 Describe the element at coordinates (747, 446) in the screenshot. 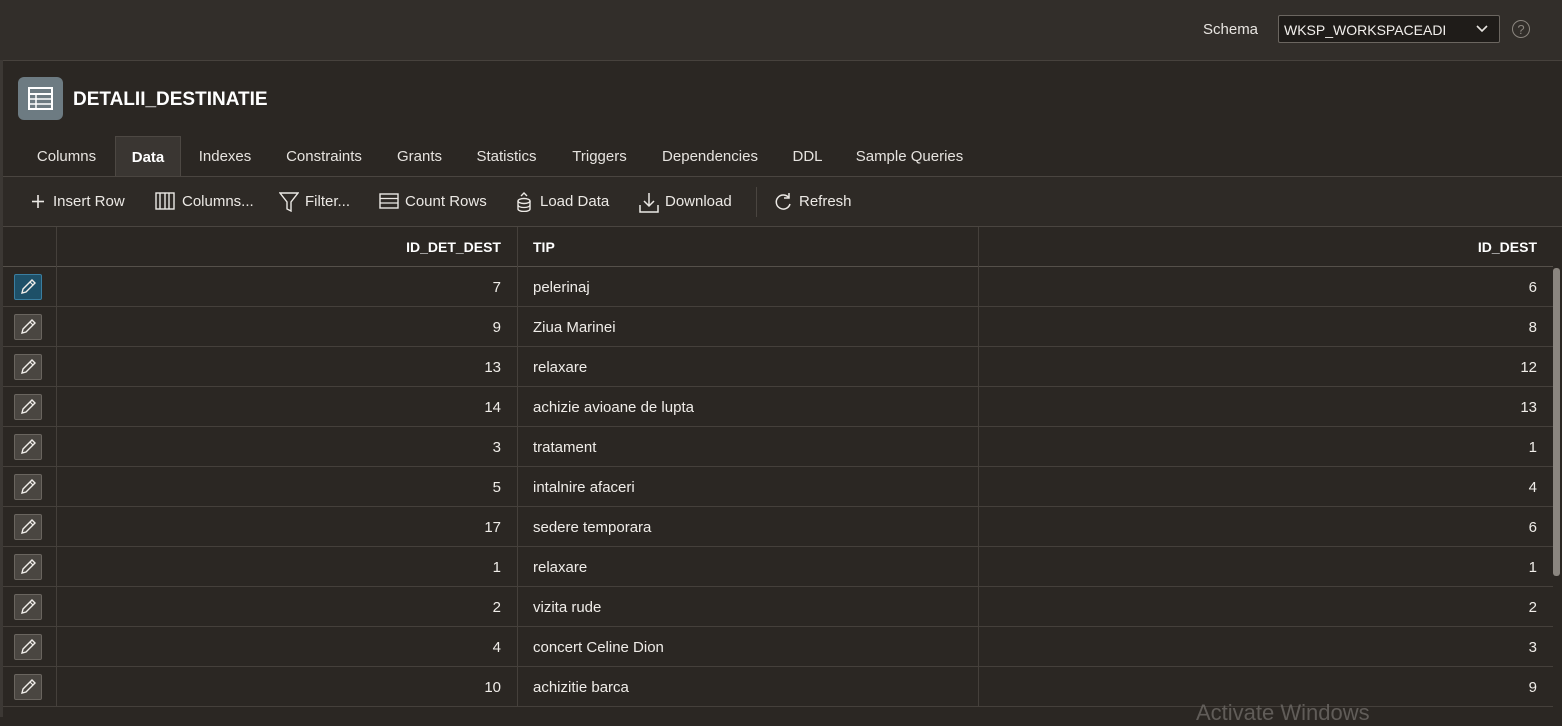

I see `cell-tip: tratament` at that location.